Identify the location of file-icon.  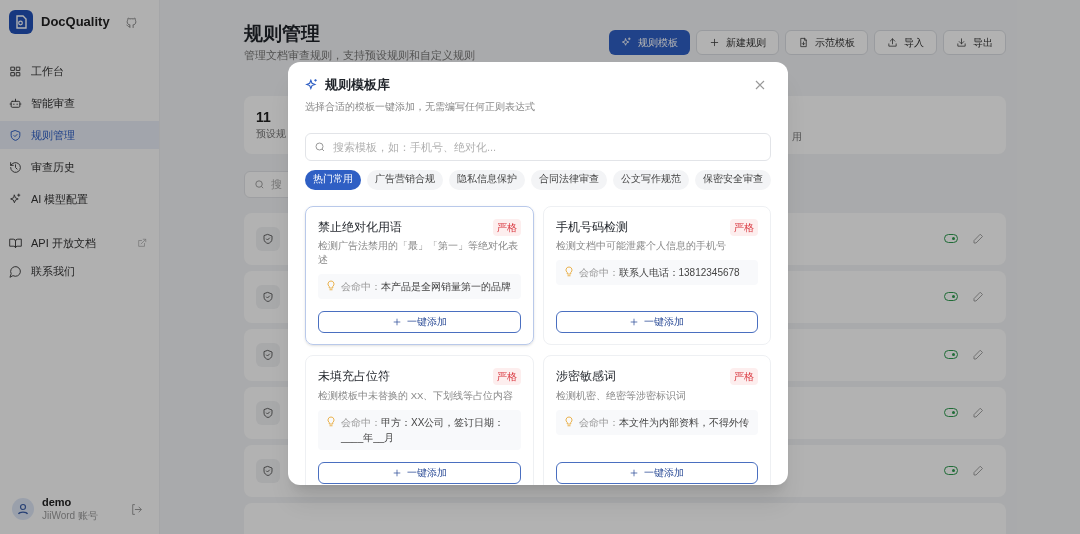
(803, 42).